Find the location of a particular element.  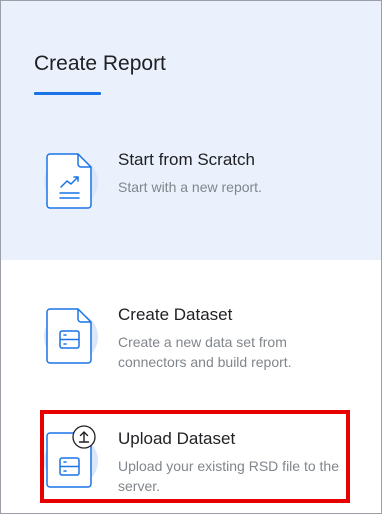

option-title: Create Dataset is located at coordinates (175, 314).